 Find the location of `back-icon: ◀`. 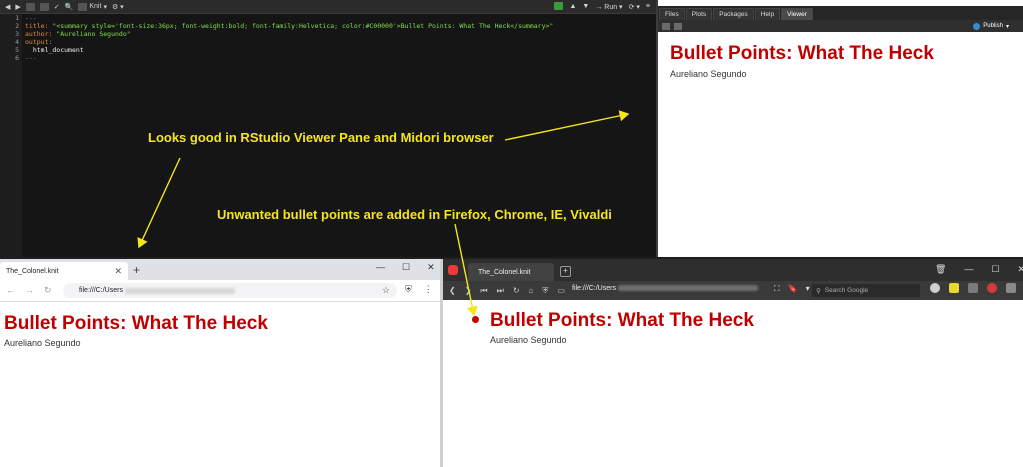

back-icon: ◀ is located at coordinates (7, 7).